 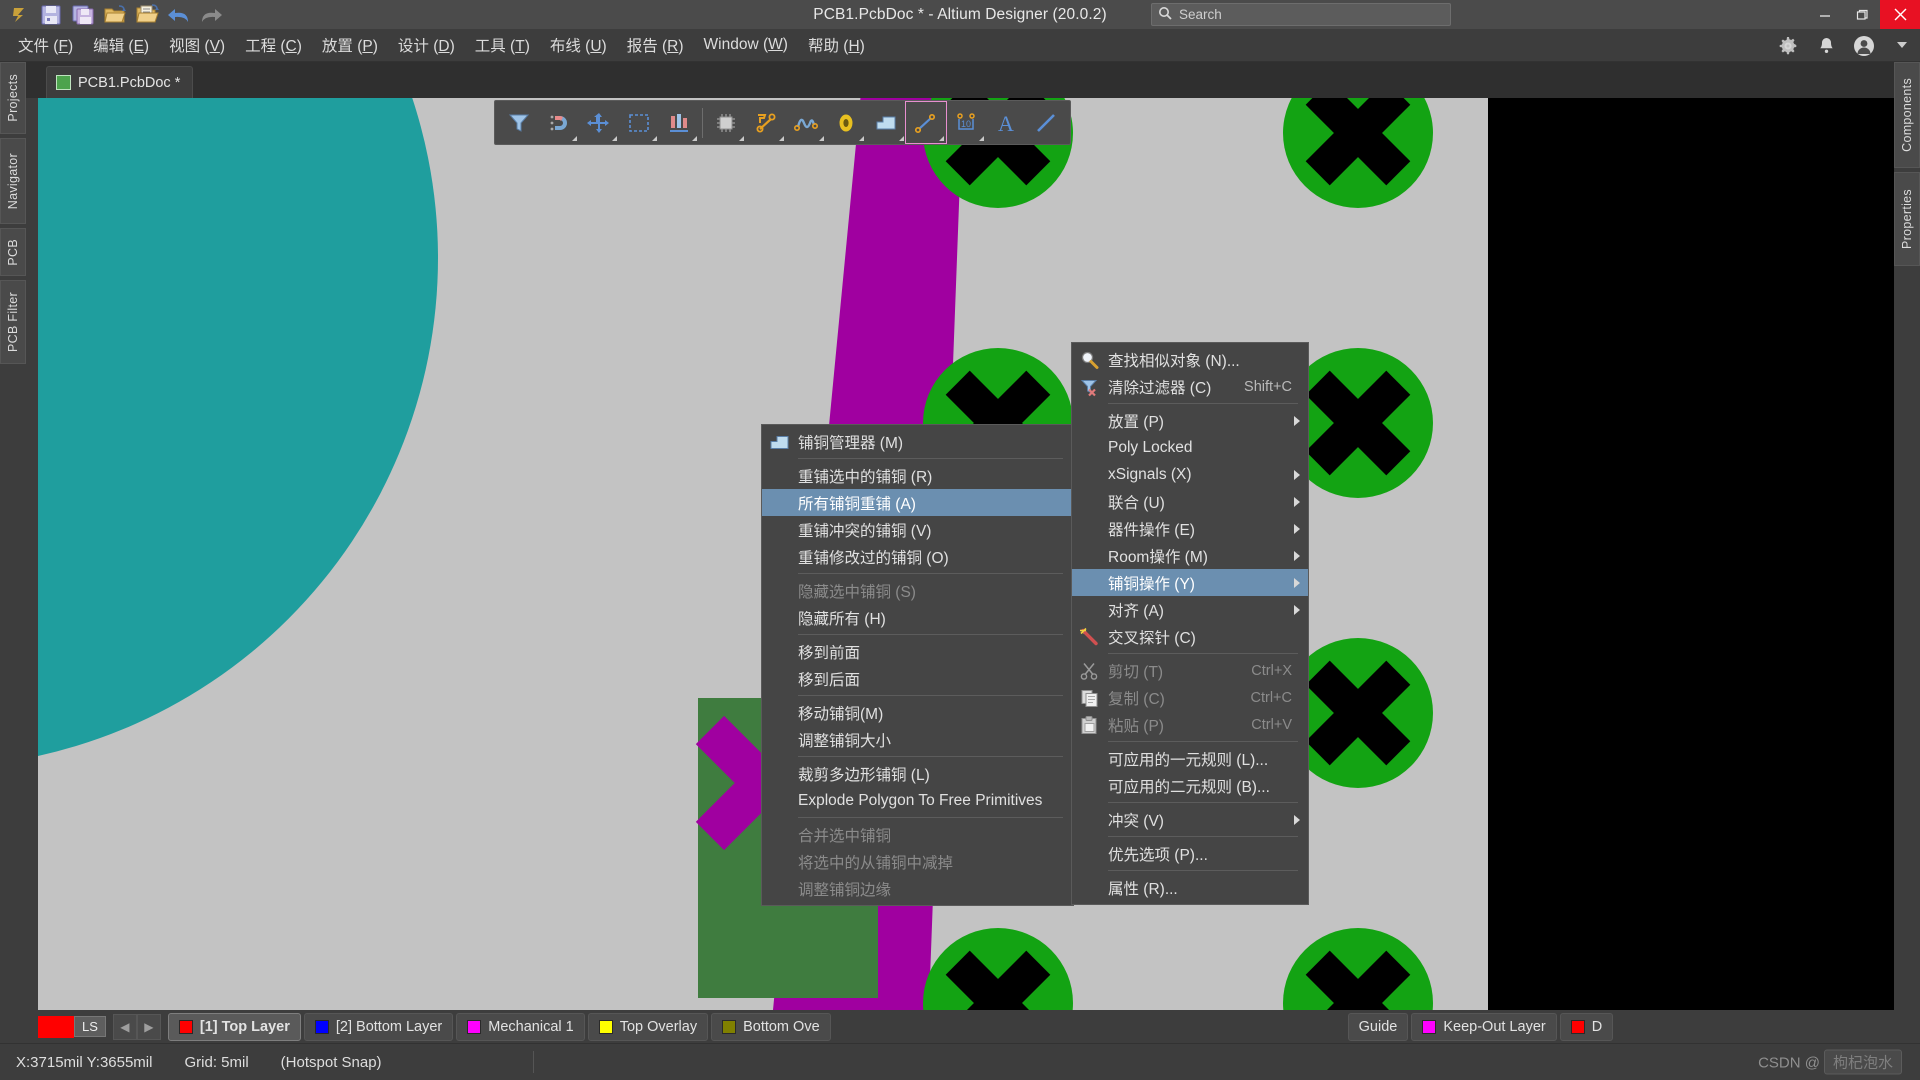 I want to click on menu-item-modify-polygon-edge: 调整铺铜边缘, so click(x=845, y=890).